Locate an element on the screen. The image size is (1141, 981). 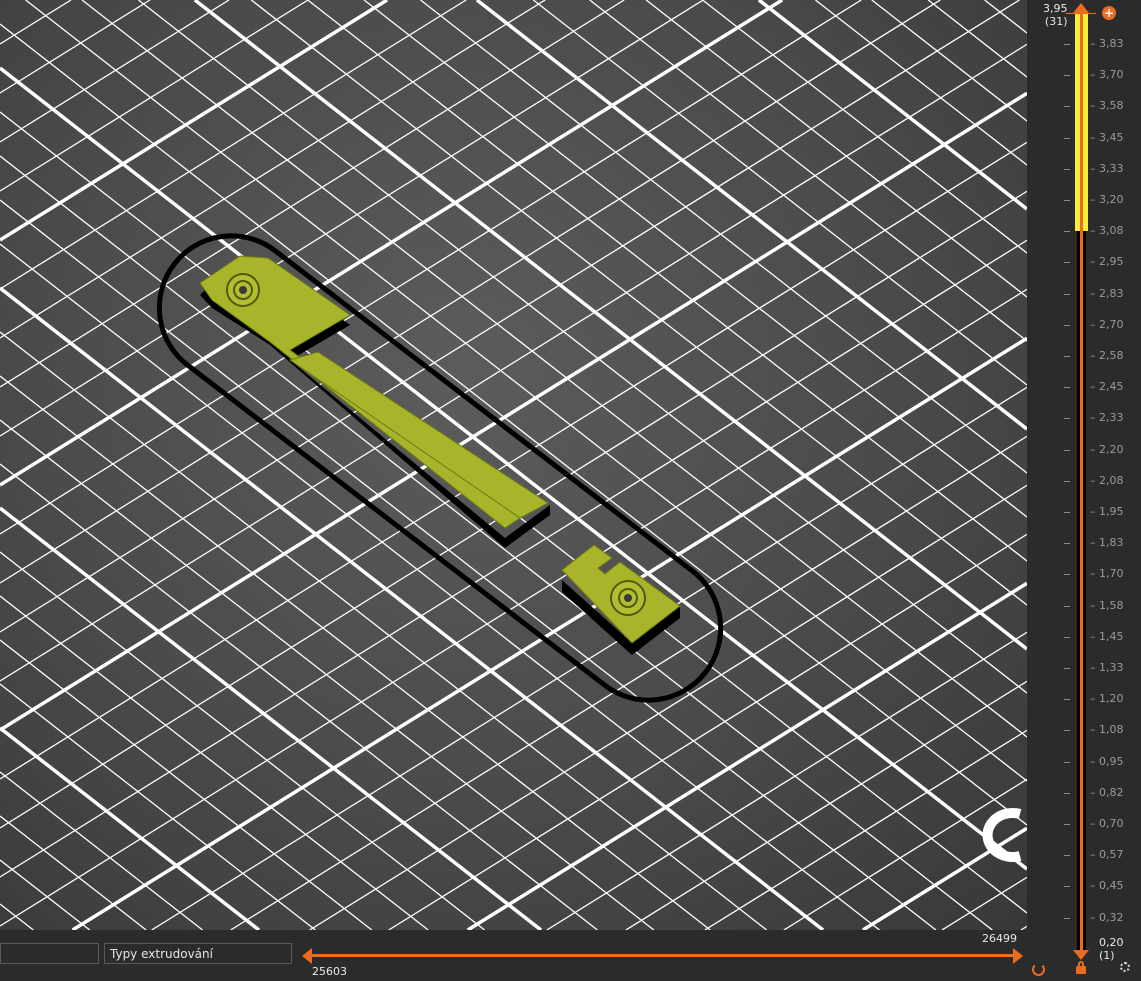
top-layer-number: (31) is located at coordinates (1056, 21).